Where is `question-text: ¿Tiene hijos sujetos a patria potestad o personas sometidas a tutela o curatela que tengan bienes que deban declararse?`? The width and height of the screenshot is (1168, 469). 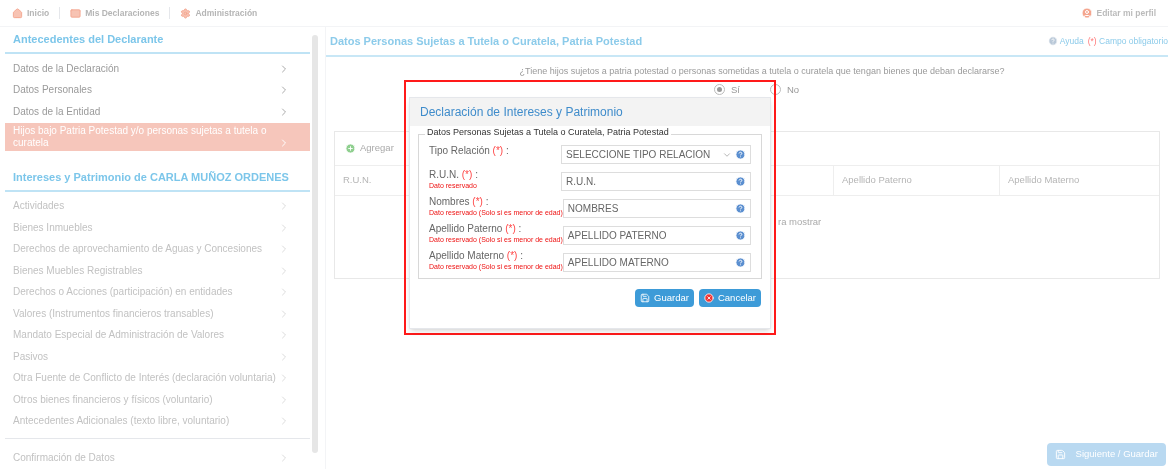
question-text: ¿Tiene hijos sujetos a patria potestad o personas sometidas a tutela o curatela que tengan bienes que deban declararse? is located at coordinates (762, 71).